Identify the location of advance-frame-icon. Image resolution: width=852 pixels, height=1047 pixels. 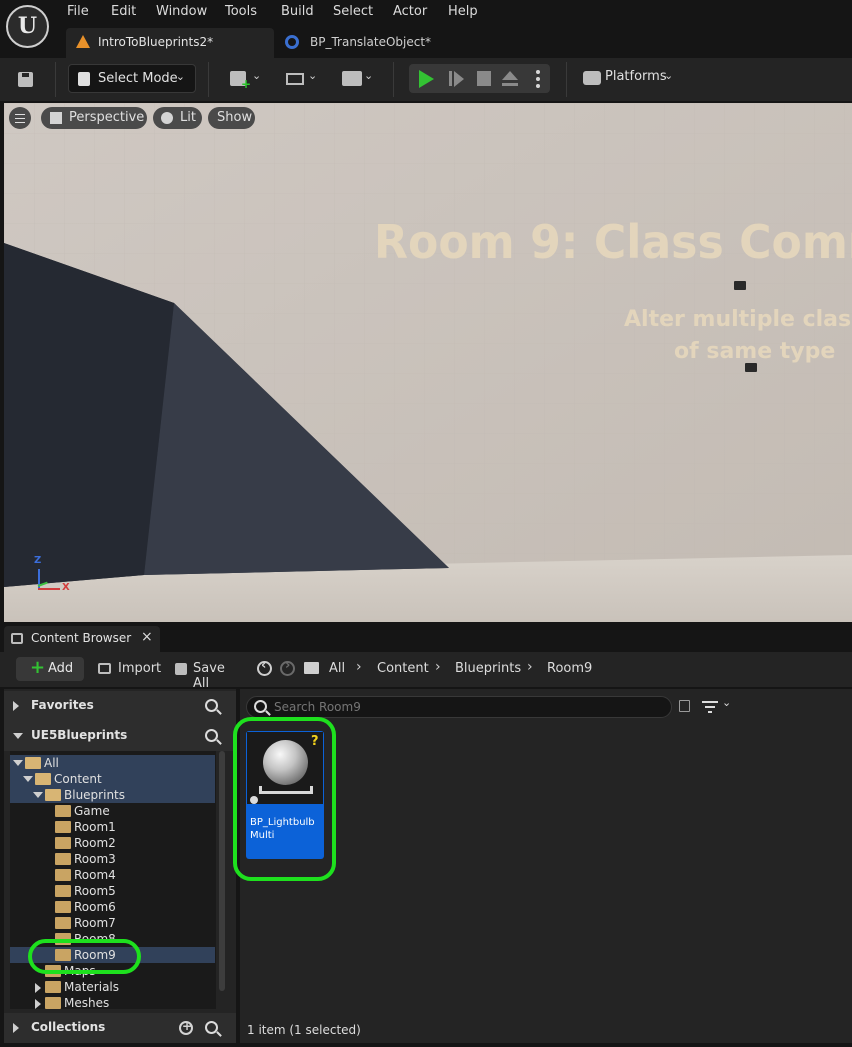
(457, 79).